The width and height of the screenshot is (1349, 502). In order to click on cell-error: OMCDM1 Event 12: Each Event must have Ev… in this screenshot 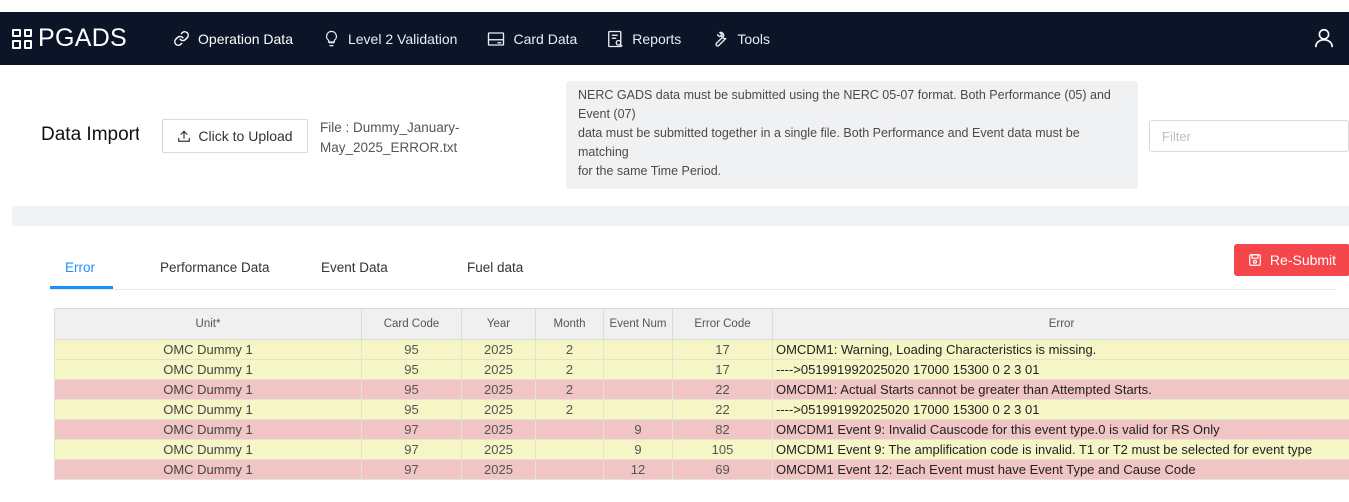, I will do `click(1060, 469)`.